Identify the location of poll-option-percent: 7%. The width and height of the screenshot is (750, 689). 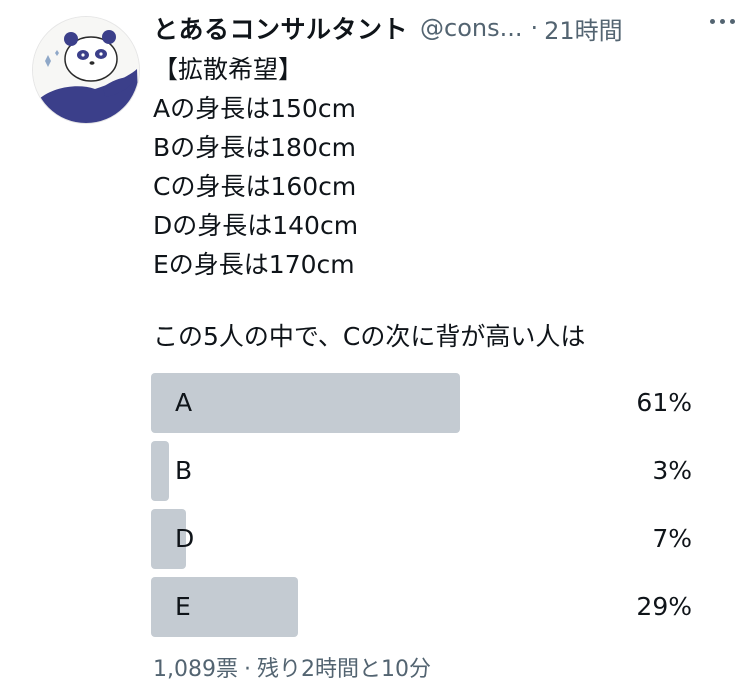
(672, 538).